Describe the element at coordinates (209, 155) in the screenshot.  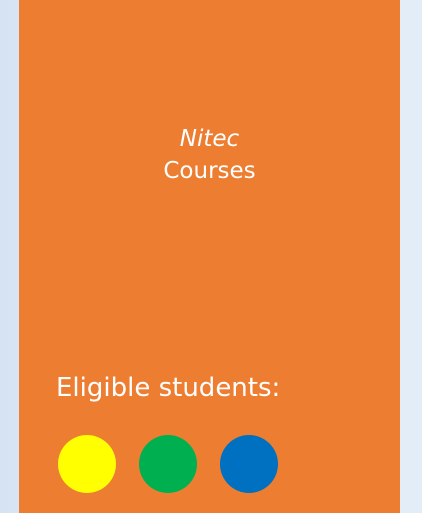
I see `course-title: Nitec Courses` at that location.